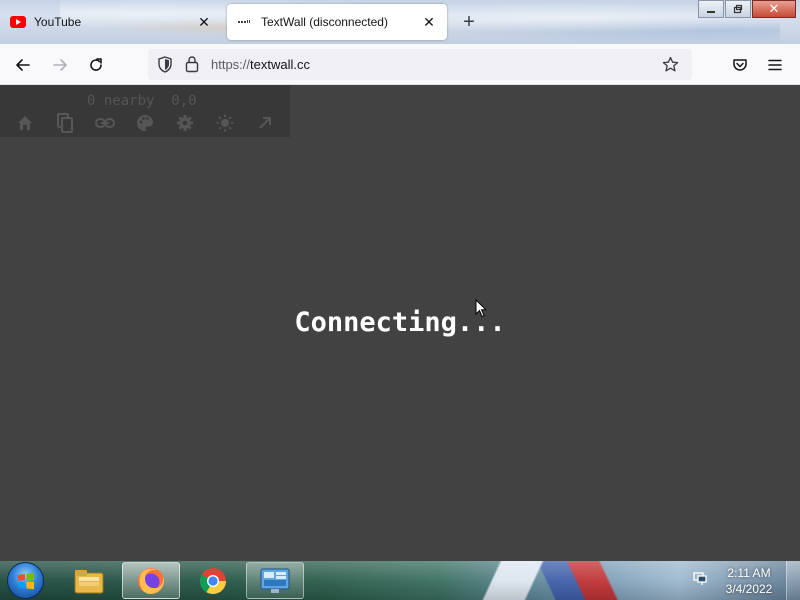 The height and width of the screenshot is (600, 800). I want to click on control-panel-icon, so click(275, 580).